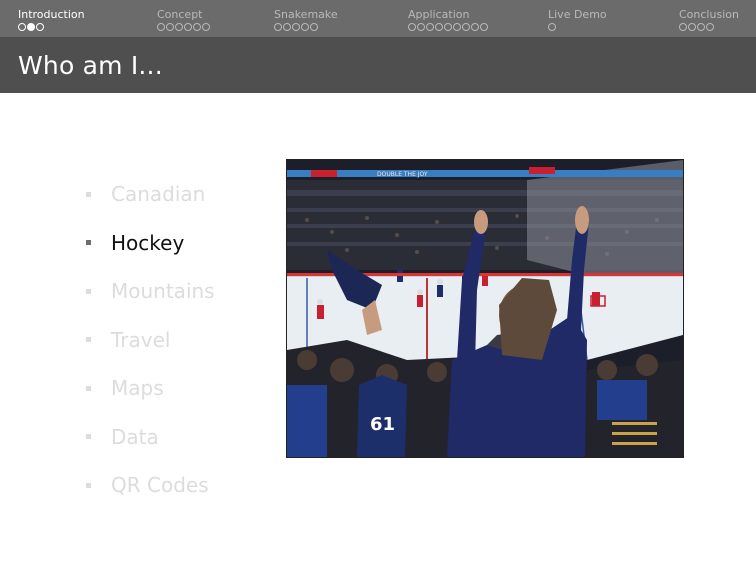 The image size is (756, 567). What do you see at coordinates (51, 14) in the screenshot?
I see `nav-section-label: Introduction` at bounding box center [51, 14].